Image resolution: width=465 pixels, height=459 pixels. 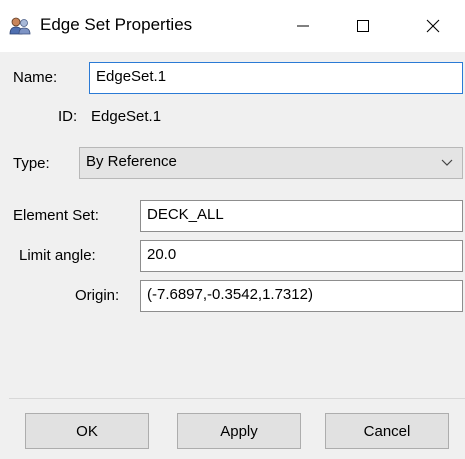 I want to click on limit-angle-input: 20.0, so click(x=301, y=256).